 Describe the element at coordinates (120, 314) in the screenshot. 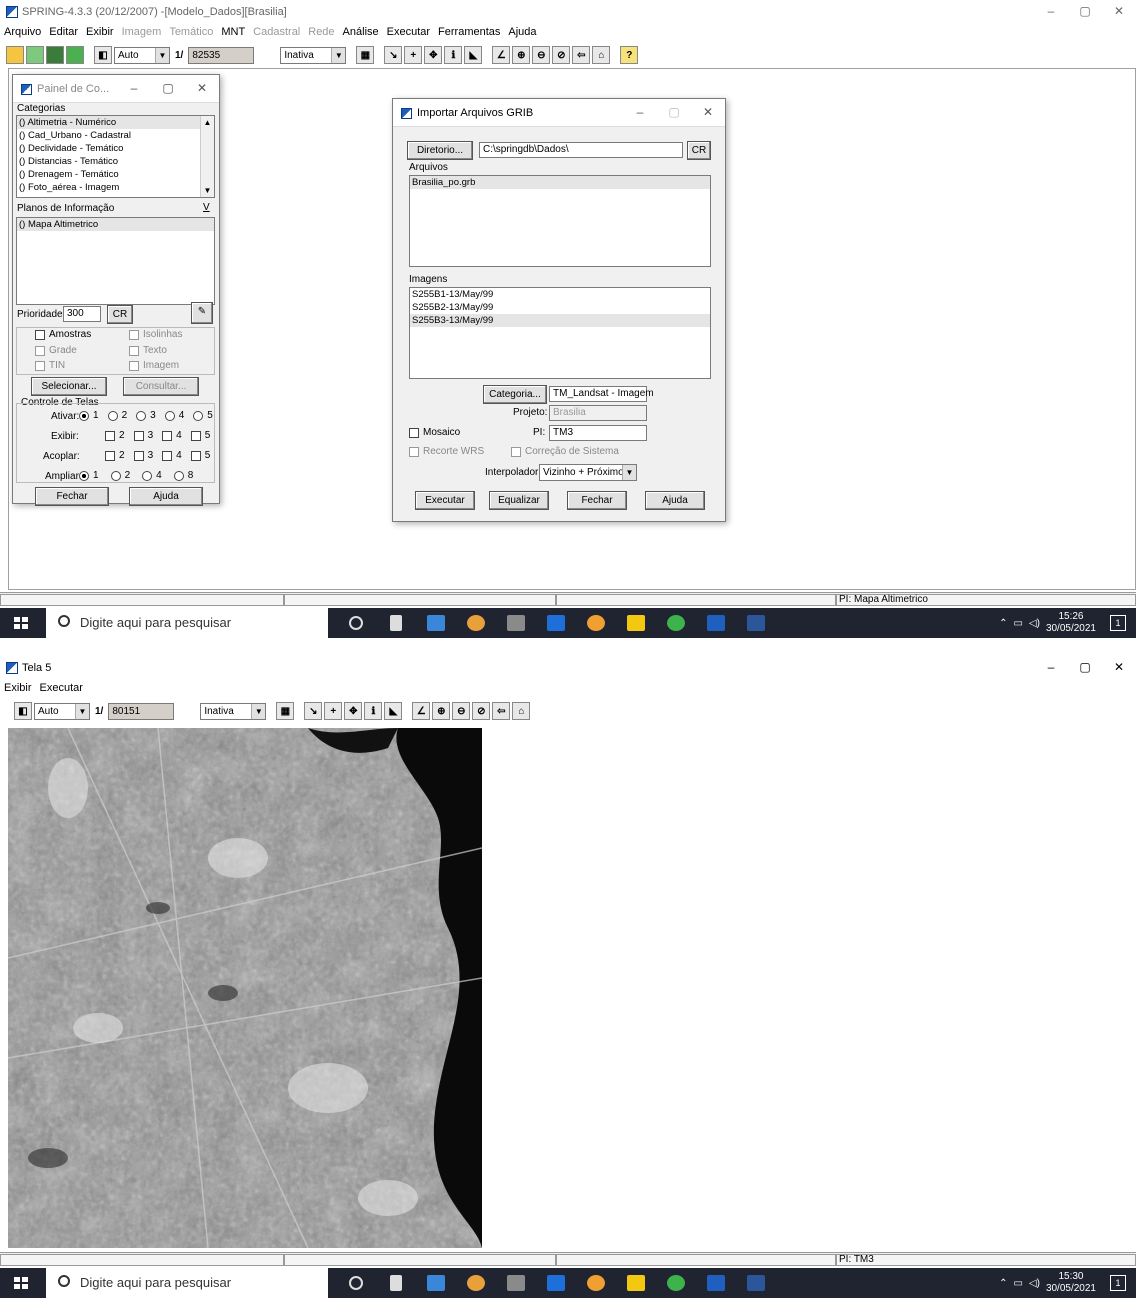

I see `prioridade-cr-button: CR` at that location.